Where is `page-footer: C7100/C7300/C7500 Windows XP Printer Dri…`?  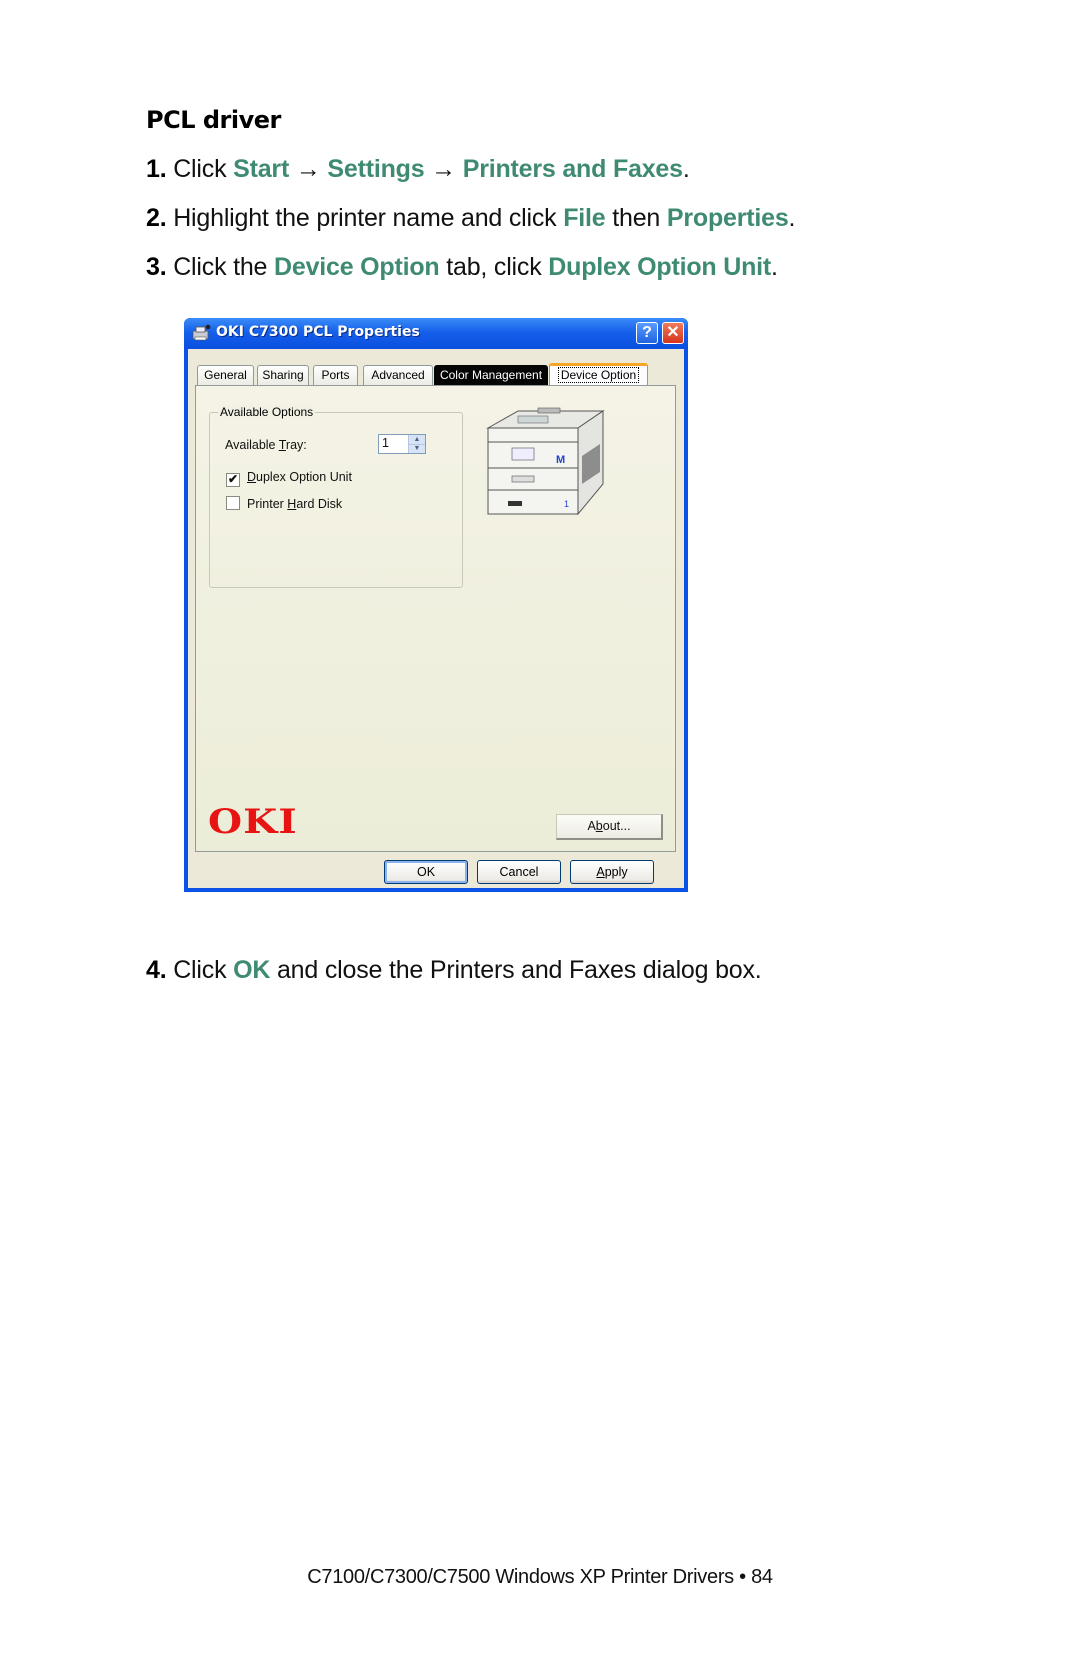 page-footer: C7100/C7300/C7500 Windows XP Printer Dri… is located at coordinates (540, 1577).